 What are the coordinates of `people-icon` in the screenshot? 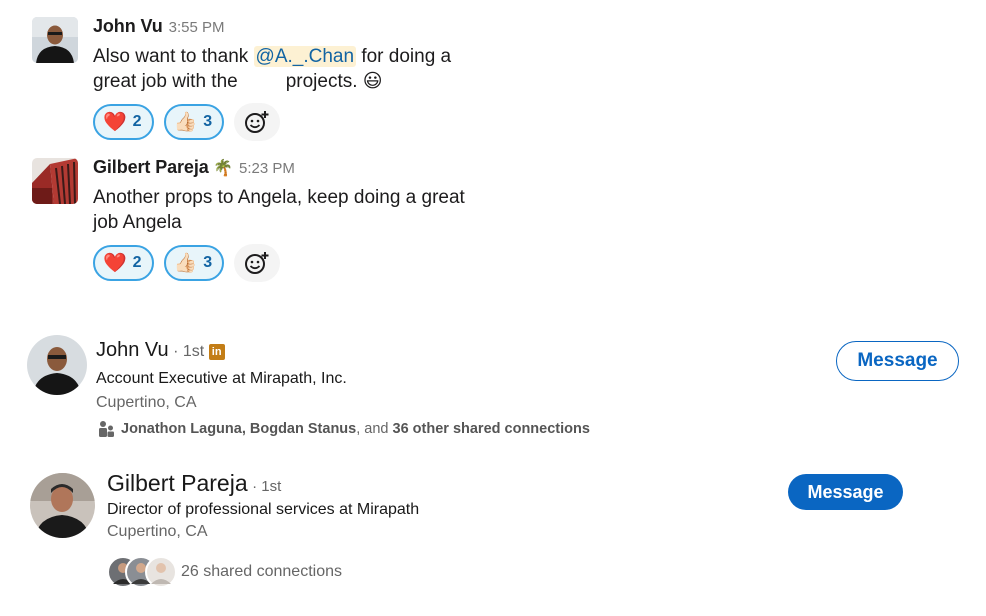 It's located at (106, 429).